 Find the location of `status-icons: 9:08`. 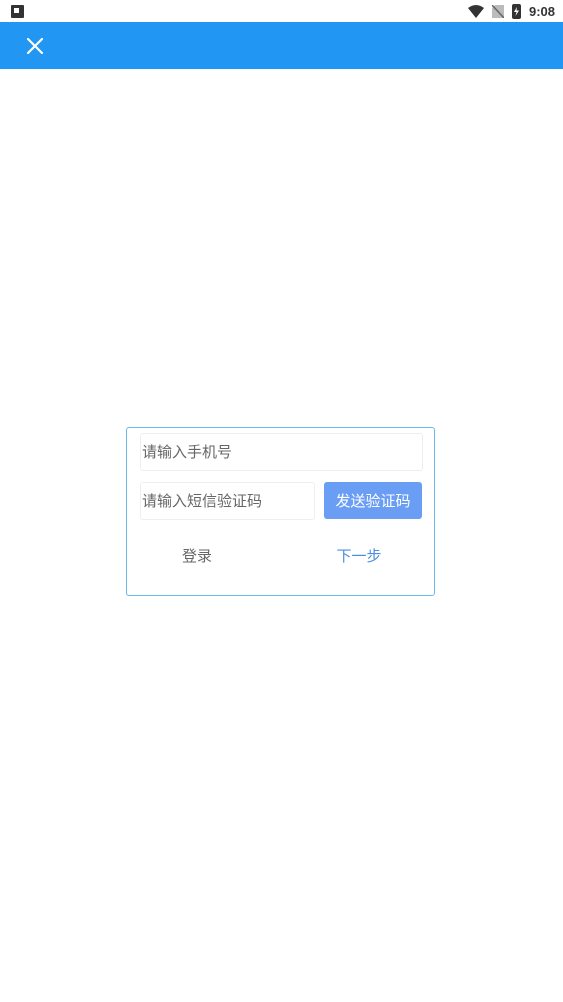

status-icons: 9:08 is located at coordinates (511, 11).